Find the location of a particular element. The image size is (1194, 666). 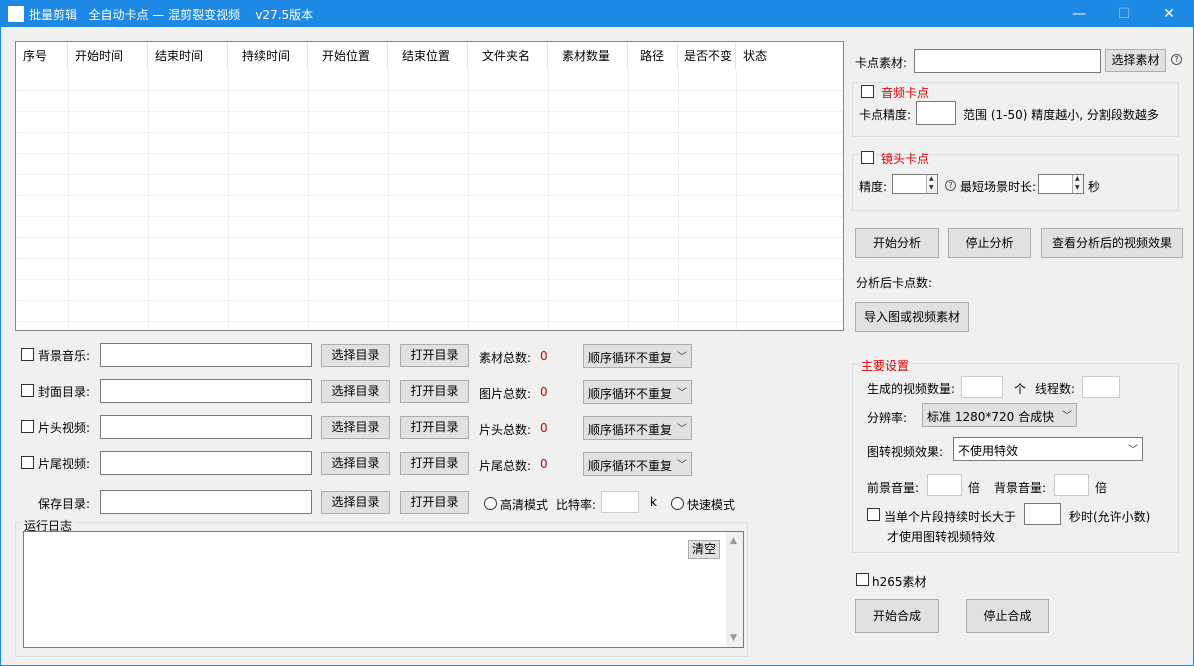

column-header: 结束位置 is located at coordinates (428, 56).